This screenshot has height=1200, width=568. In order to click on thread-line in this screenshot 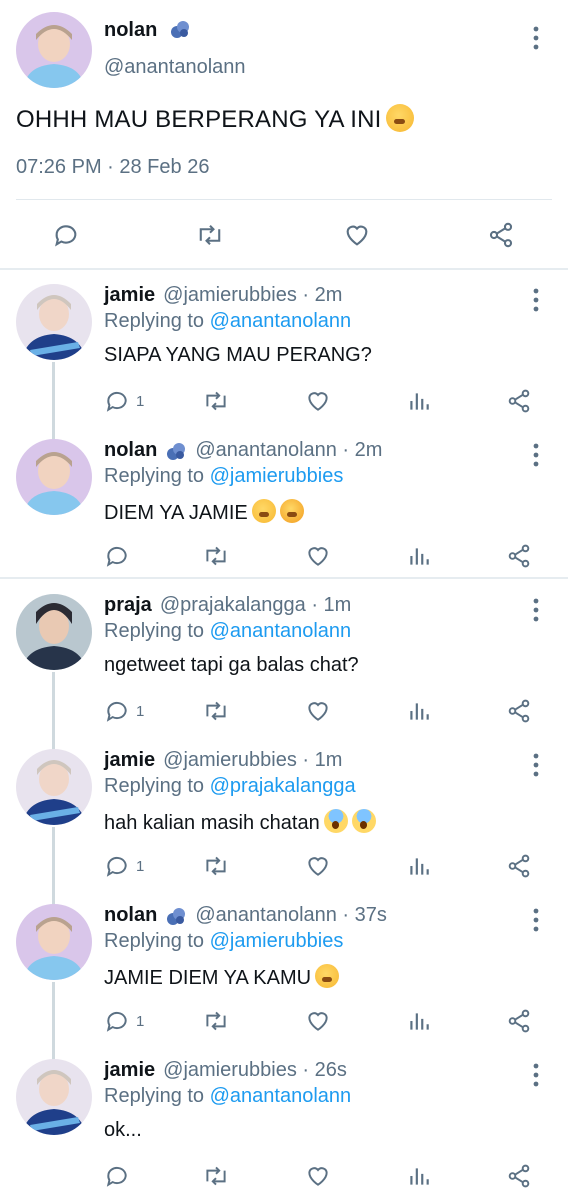, I will do `click(53, 1021)`.